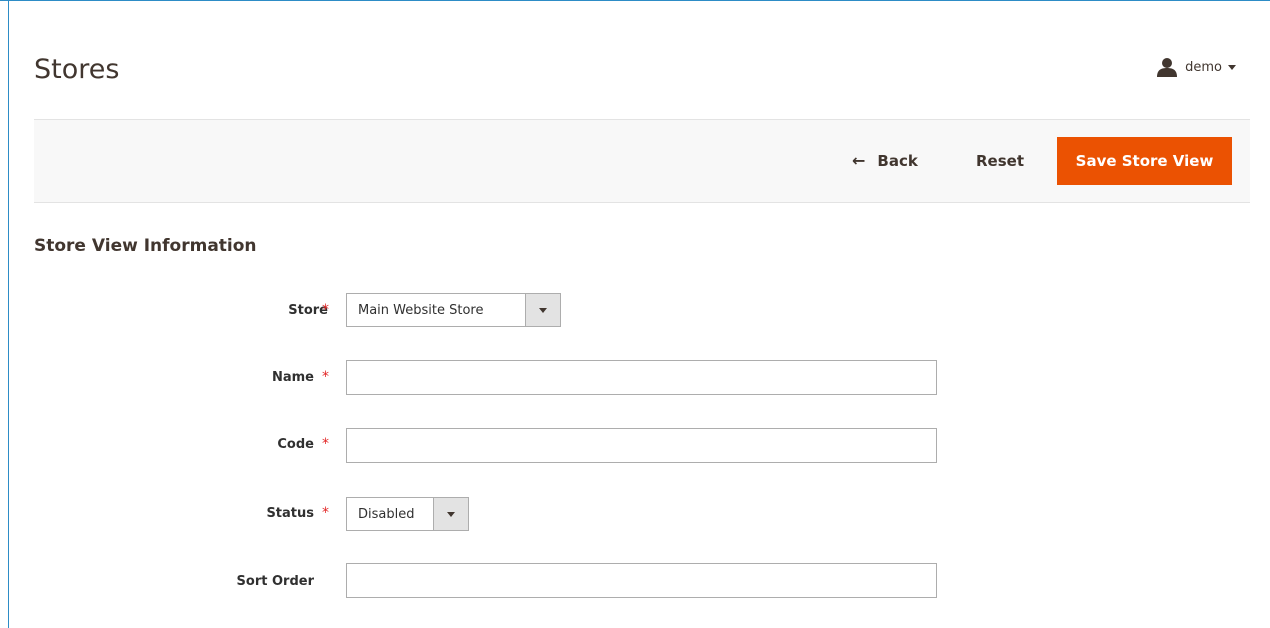 The image size is (1270, 628). What do you see at coordinates (292, 377) in the screenshot?
I see `name-label: Name` at bounding box center [292, 377].